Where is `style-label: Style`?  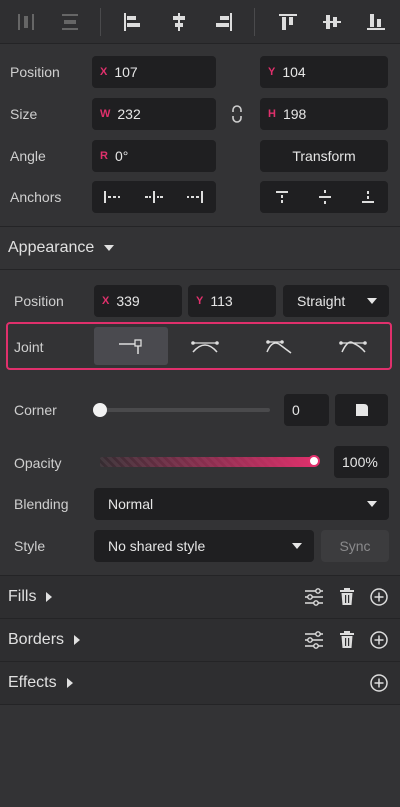 style-label: Style is located at coordinates (30, 546).